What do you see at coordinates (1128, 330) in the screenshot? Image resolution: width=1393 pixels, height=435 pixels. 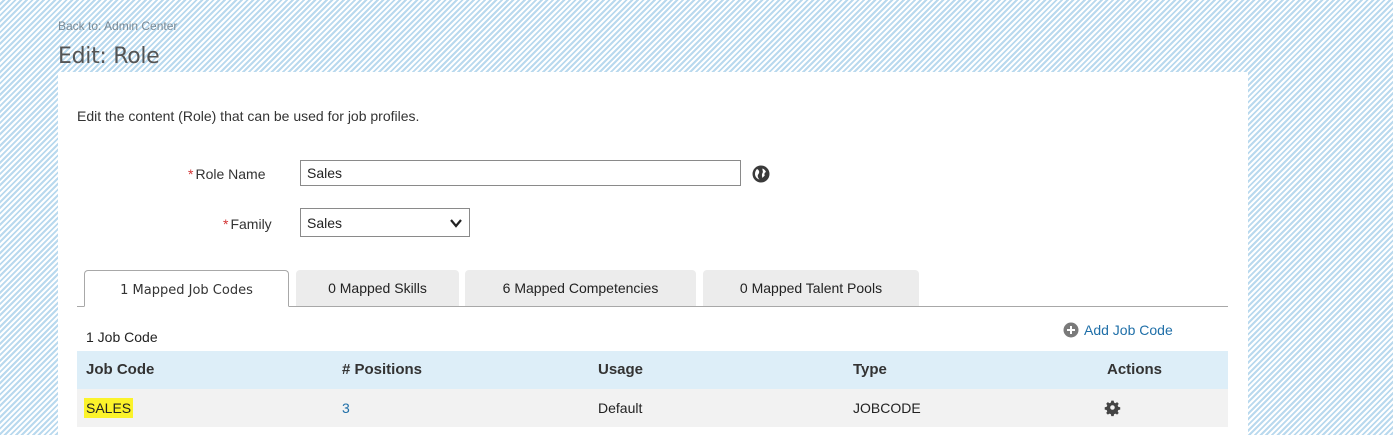 I see `add-job-code-label: Add Job Code` at bounding box center [1128, 330].